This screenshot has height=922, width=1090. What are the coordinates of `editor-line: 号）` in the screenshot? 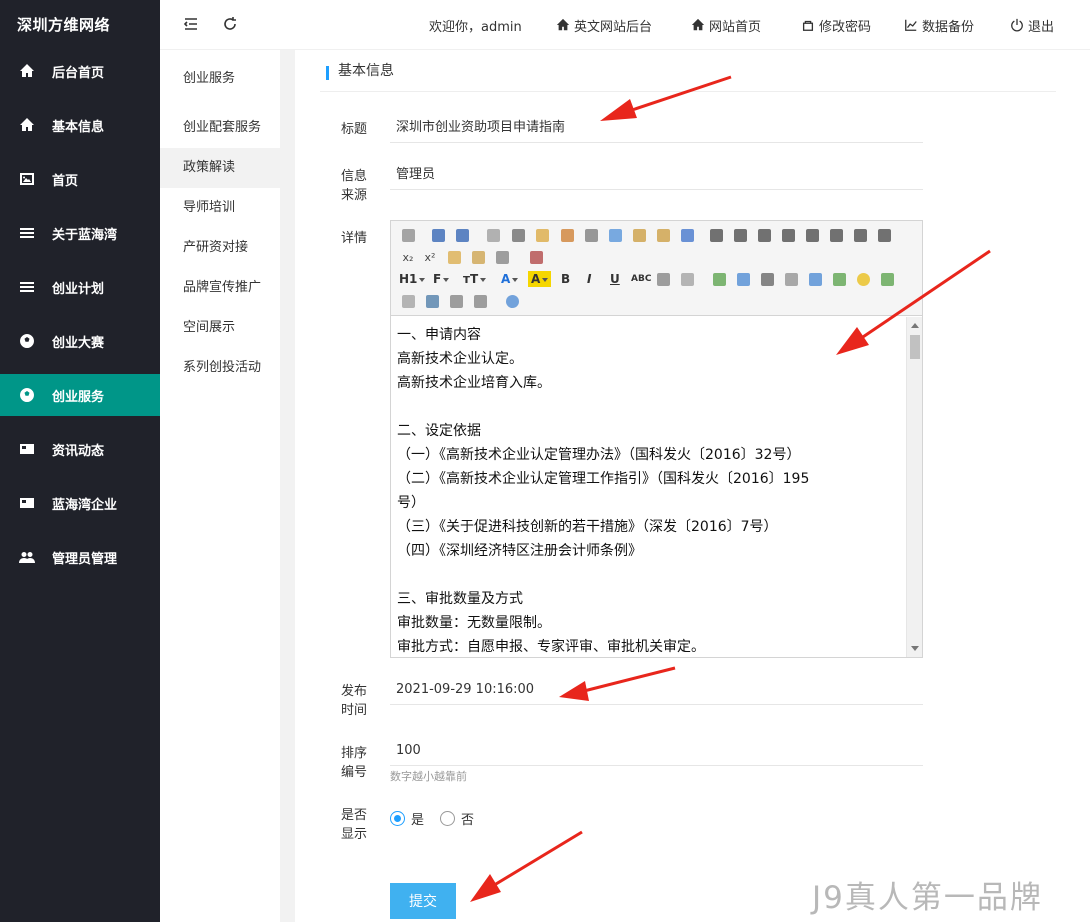 It's located at (411, 503).